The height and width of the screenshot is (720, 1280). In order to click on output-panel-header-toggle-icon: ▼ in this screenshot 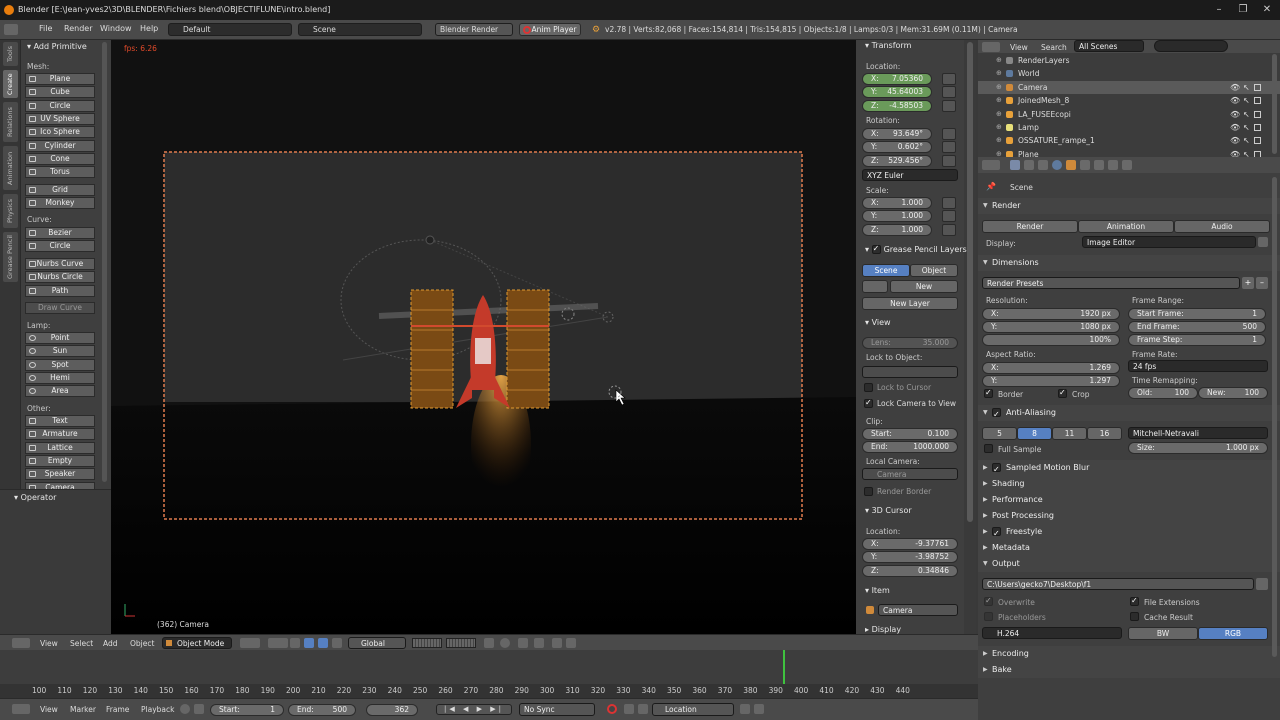, I will do `click(985, 564)`.